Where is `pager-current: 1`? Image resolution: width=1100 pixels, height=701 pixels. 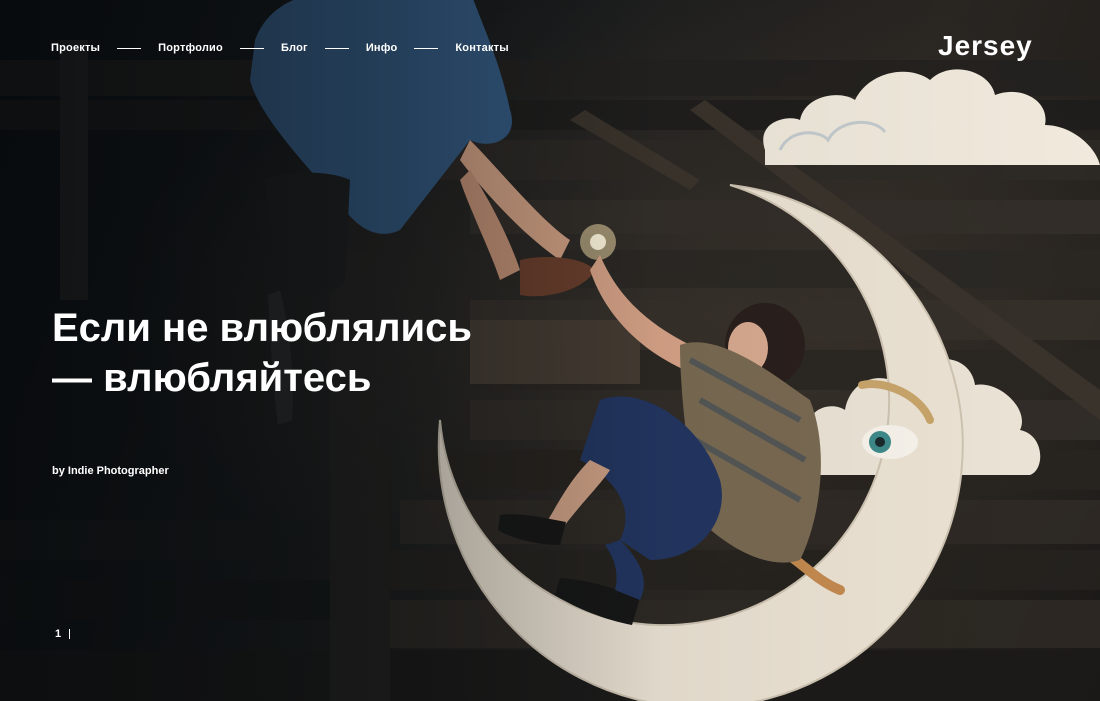
pager-current: 1 is located at coordinates (58, 634).